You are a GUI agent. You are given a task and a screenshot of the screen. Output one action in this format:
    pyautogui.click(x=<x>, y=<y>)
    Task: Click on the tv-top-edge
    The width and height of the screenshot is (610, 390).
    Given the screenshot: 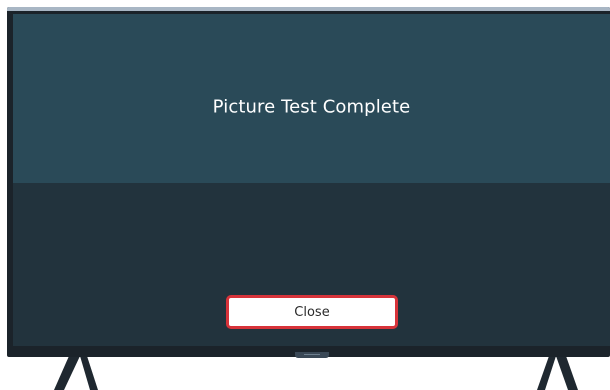 What is the action you would take?
    pyautogui.click(x=308, y=9)
    